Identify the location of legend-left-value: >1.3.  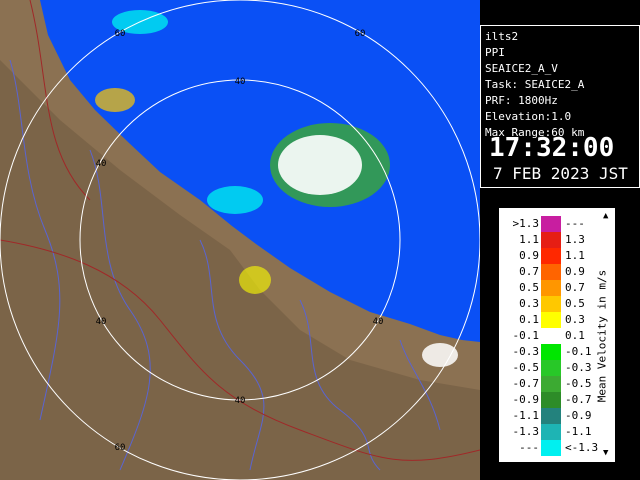
(526, 223).